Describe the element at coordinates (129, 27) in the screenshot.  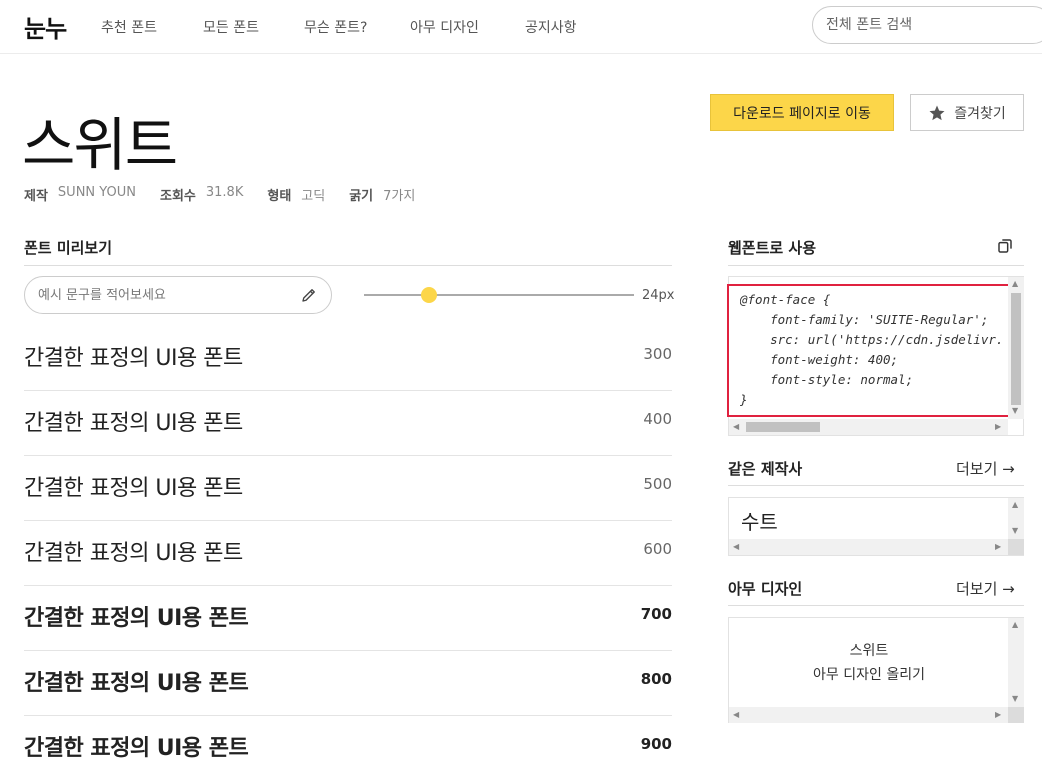
I see `nav-item-recommended: 추천 폰트` at that location.